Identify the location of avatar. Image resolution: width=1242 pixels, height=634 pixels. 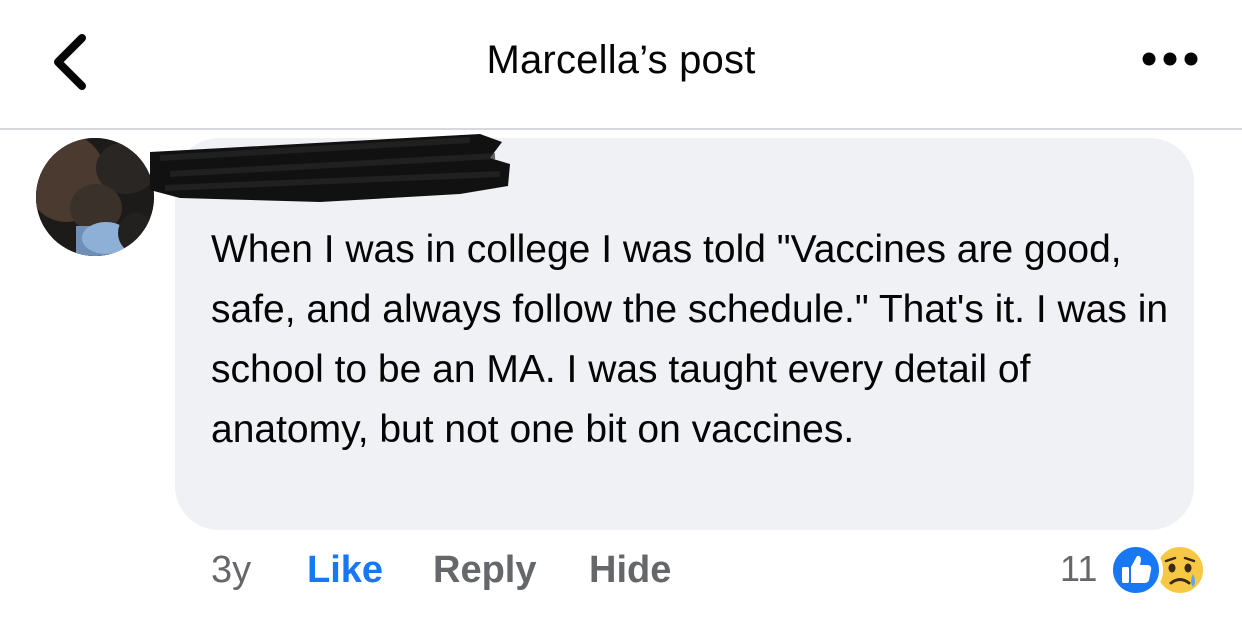
(95, 197).